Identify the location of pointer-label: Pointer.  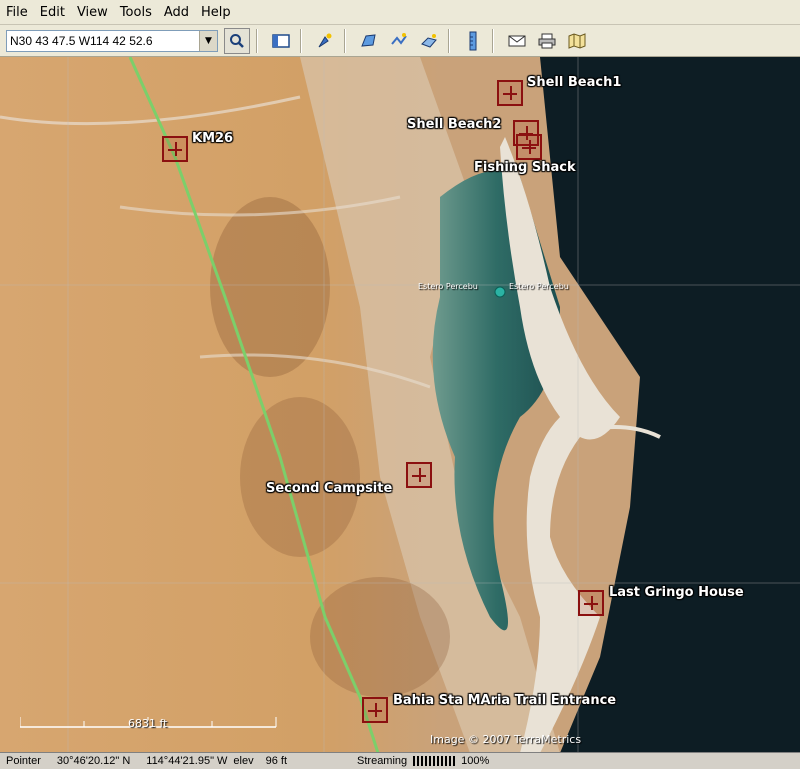
(23, 761).